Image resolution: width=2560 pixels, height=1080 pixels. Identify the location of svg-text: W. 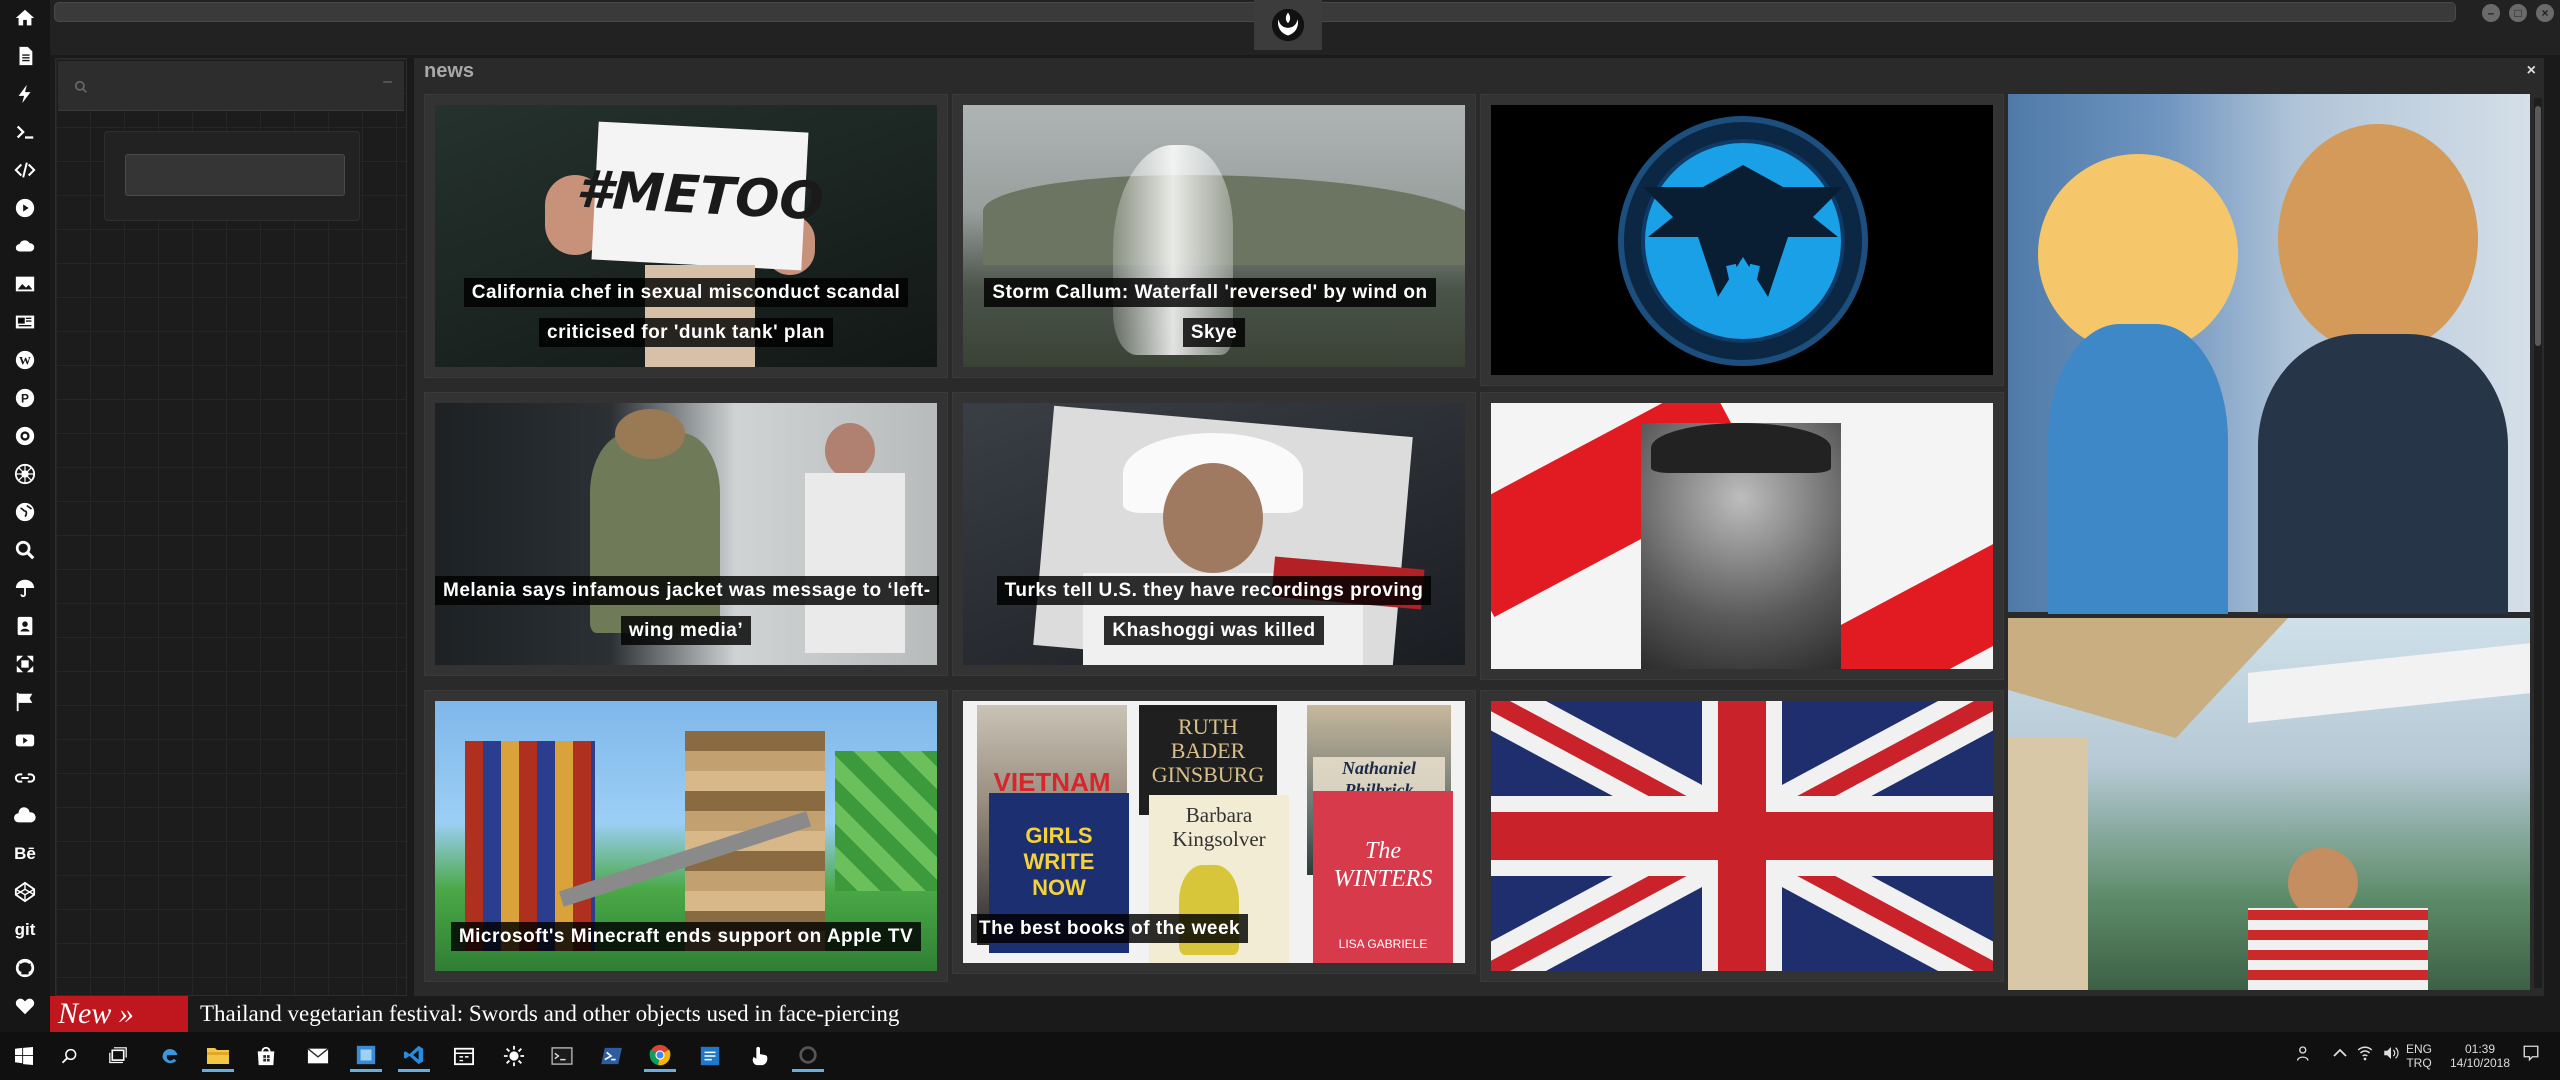
(25, 361).